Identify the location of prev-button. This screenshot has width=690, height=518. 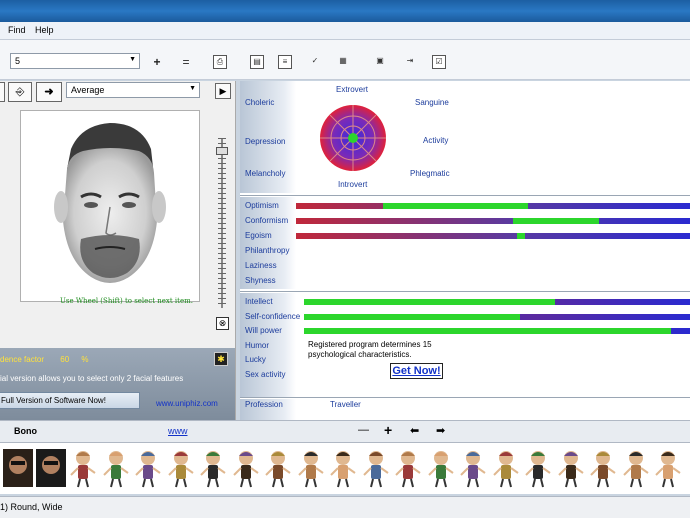
(2, 92).